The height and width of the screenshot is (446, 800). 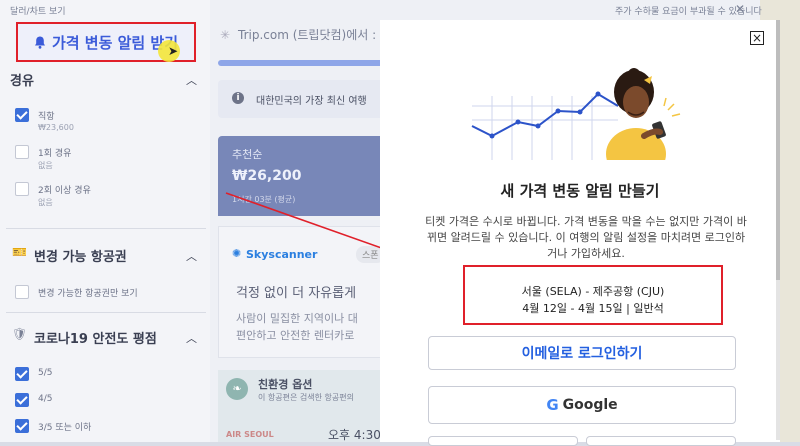 I want to click on route-text: 서울 (SELA) - 제주공항 (CJU), so click(x=593, y=291).